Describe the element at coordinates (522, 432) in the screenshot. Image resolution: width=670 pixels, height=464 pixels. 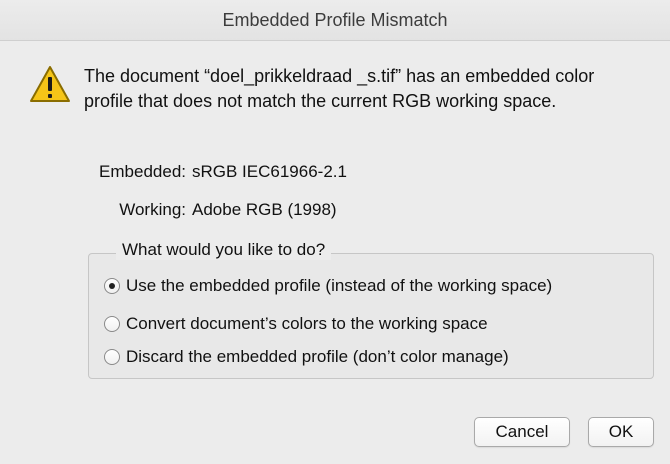
I see `cancel-button: Cancel` at that location.